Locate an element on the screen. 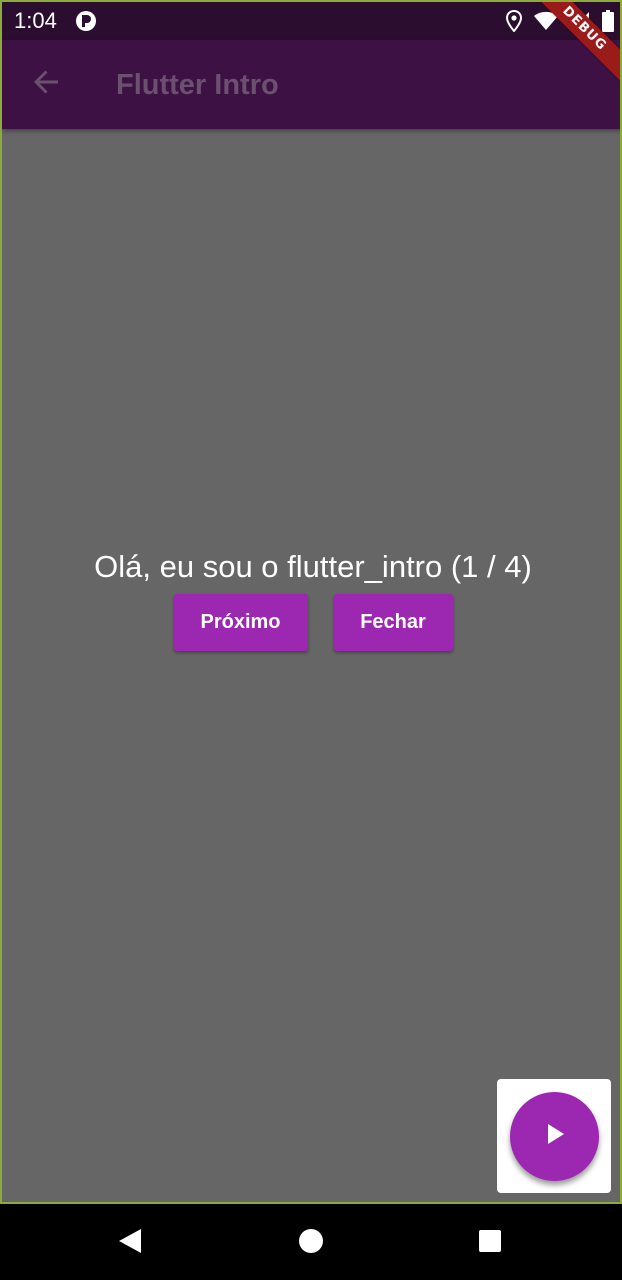 This screenshot has width=622, height=1280. status-time: 1:04 is located at coordinates (35, 20).